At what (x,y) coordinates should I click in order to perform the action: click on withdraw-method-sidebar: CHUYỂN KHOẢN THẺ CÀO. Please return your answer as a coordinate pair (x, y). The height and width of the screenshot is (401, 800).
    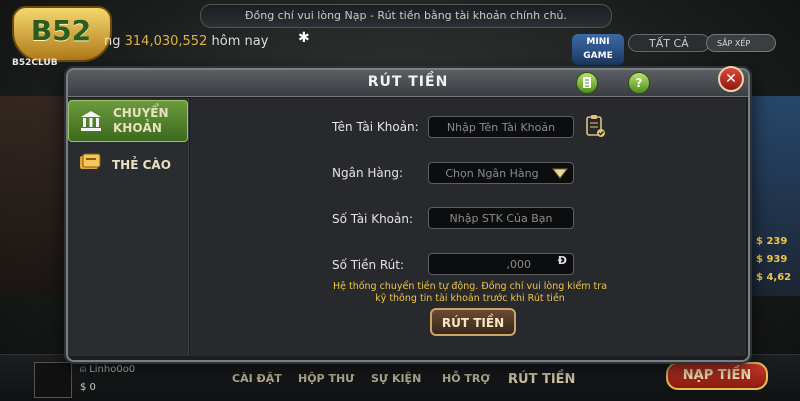
    Looking at the image, I should click on (128, 227).